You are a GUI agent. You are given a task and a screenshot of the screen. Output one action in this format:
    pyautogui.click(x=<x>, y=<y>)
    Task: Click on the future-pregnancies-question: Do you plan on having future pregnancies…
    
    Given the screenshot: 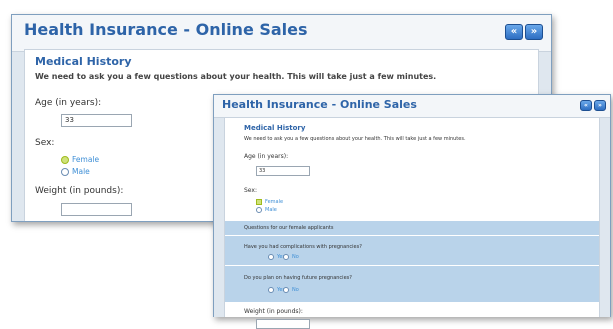 What is the action you would take?
    pyautogui.click(x=298, y=278)
    